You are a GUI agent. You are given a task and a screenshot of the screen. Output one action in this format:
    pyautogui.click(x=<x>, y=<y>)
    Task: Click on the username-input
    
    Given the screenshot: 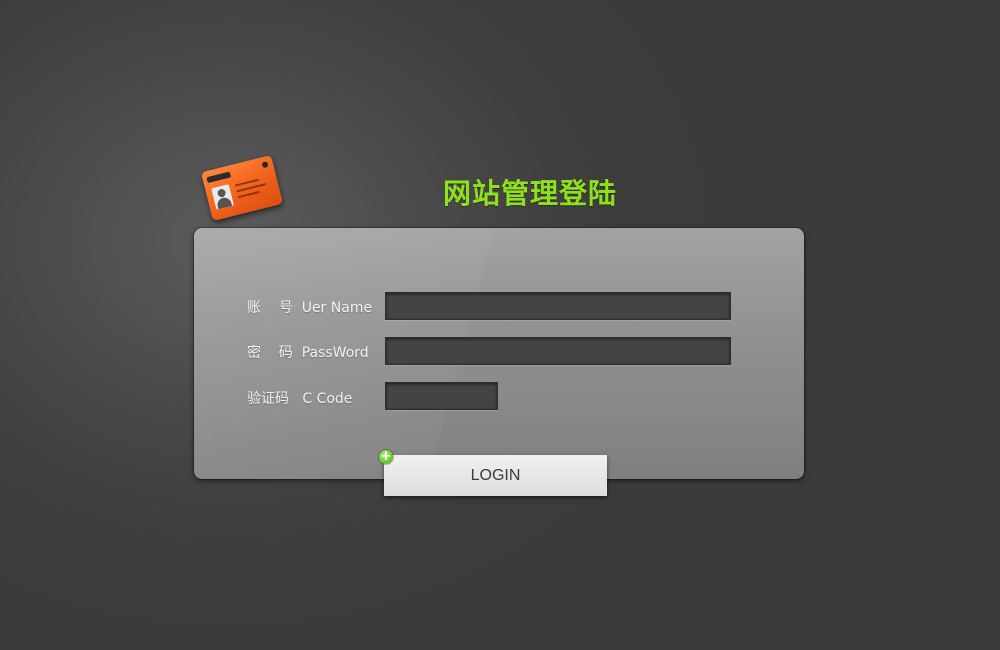 What is the action you would take?
    pyautogui.click(x=558, y=306)
    